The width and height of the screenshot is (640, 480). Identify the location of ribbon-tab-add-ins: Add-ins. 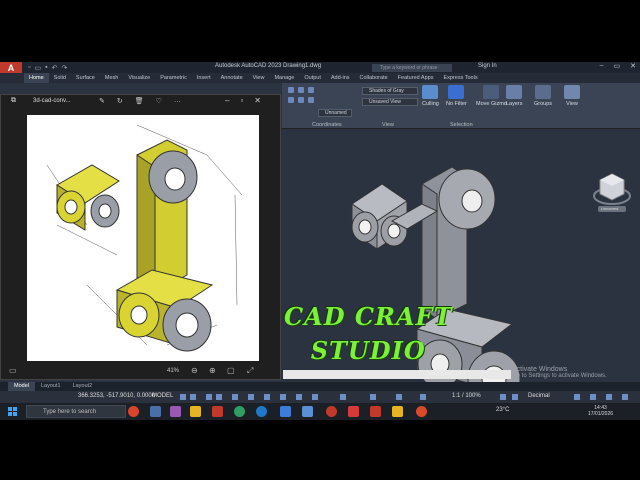
(340, 78).